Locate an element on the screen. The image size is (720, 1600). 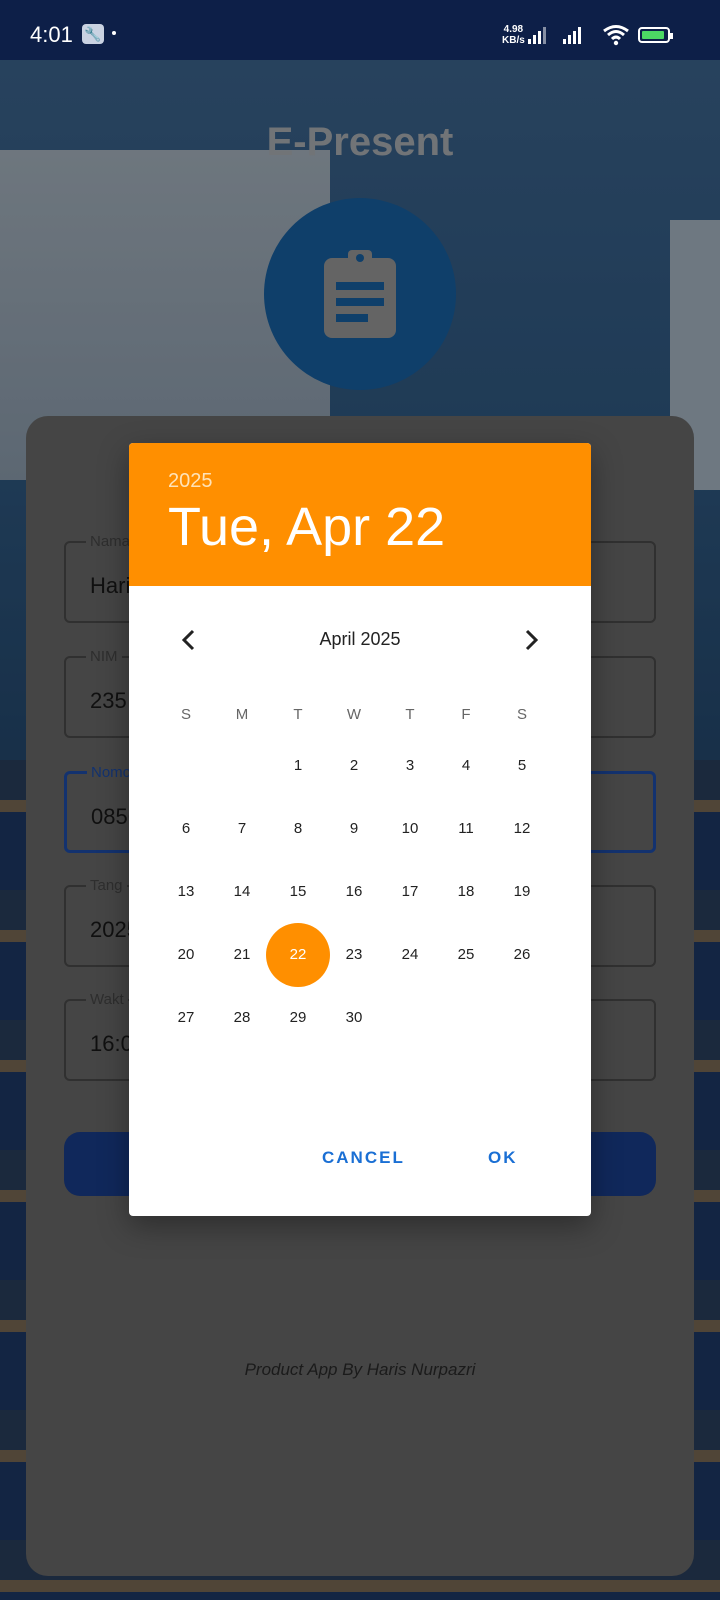
date-picker-header: 2025 Tue, Apr 22 is located at coordinates (360, 514).